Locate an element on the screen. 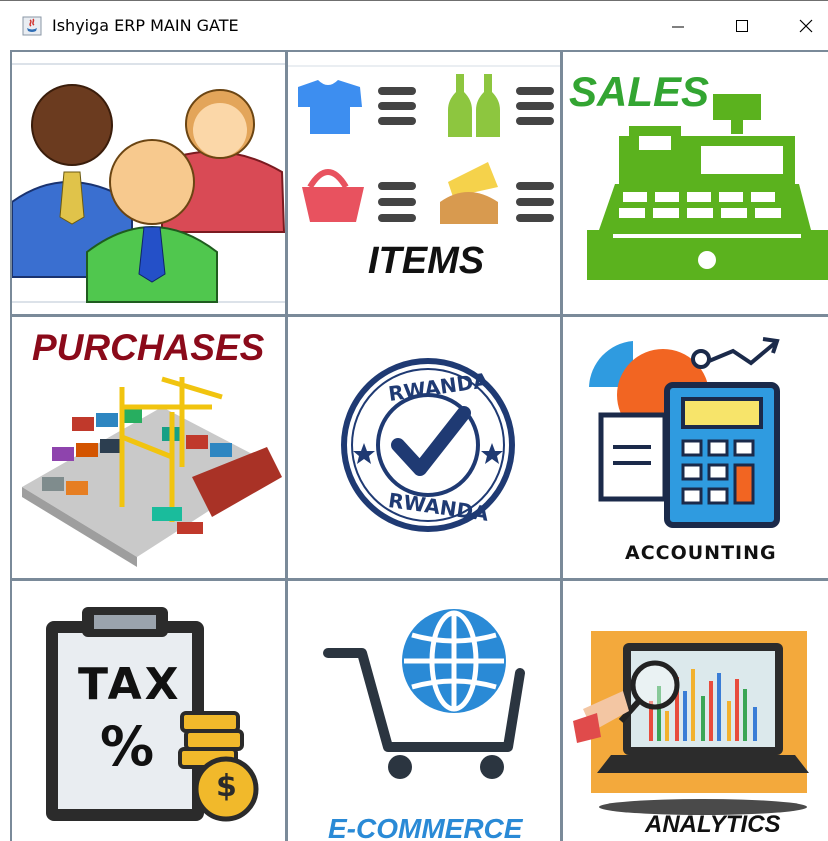 The image size is (828, 841). port-icon is located at coordinates (148, 447).